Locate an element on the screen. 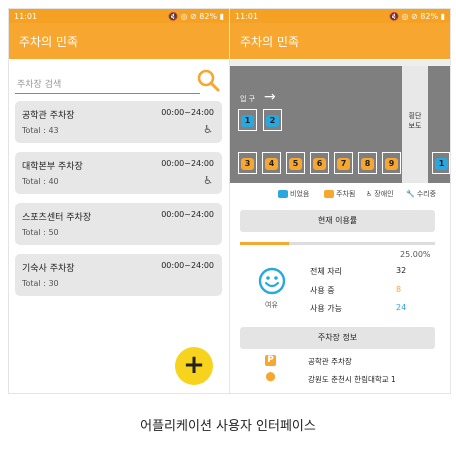 This screenshot has height=455, width=456. parking-slot: 3 is located at coordinates (247, 163).